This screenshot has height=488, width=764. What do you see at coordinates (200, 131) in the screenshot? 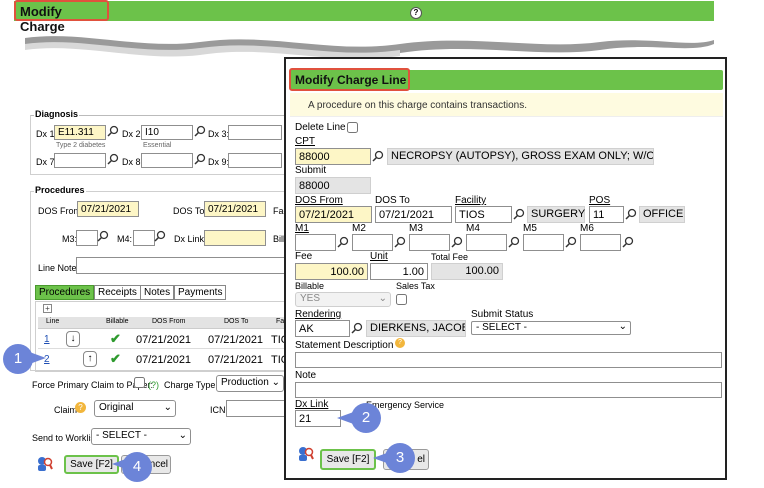
I see `dx2-search-icon` at bounding box center [200, 131].